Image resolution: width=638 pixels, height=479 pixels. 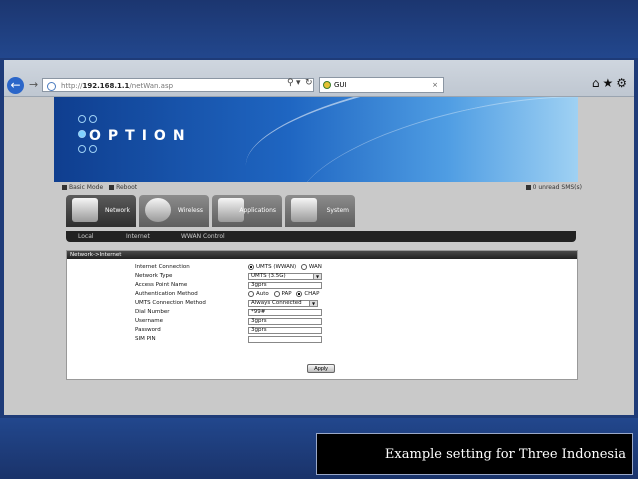 What do you see at coordinates (528, 187) in the screenshot?
I see `sms-icon` at bounding box center [528, 187].